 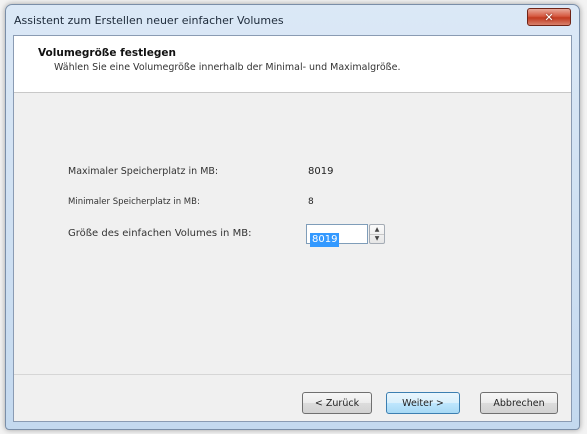 I want to click on min-size-label: Minimaler Speicherplatz in MB:, so click(x=134, y=202).